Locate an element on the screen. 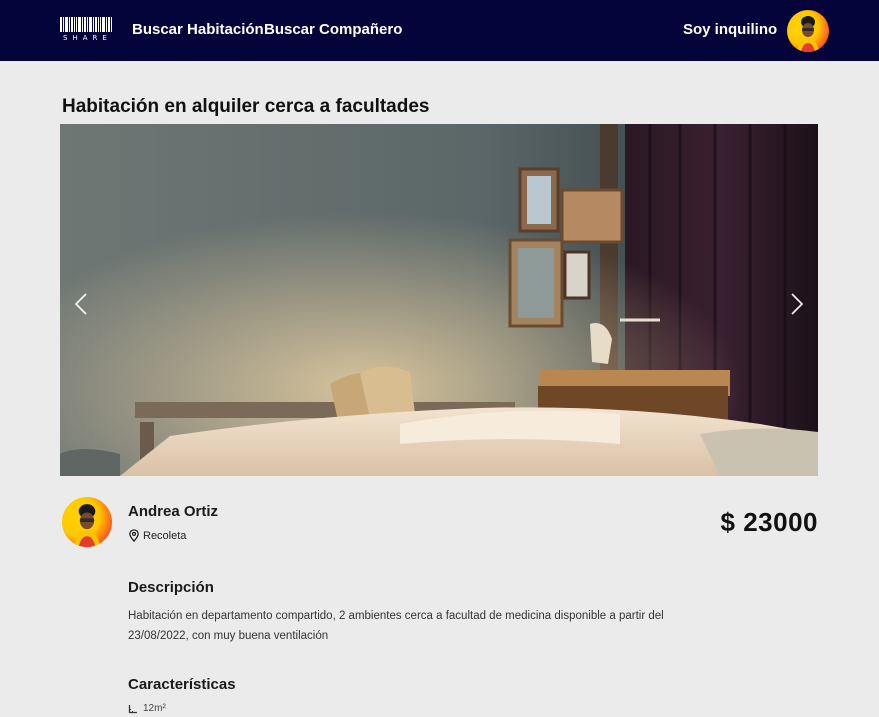 This screenshot has width=879, height=717. location-label: Recoleta is located at coordinates (165, 535).